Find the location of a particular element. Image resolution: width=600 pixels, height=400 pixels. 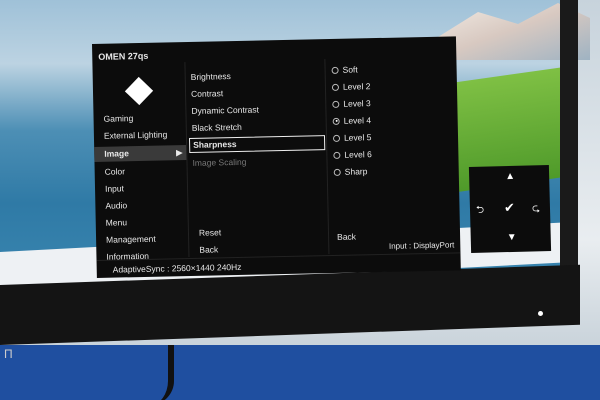

option-label: Level 2 is located at coordinates (356, 86).